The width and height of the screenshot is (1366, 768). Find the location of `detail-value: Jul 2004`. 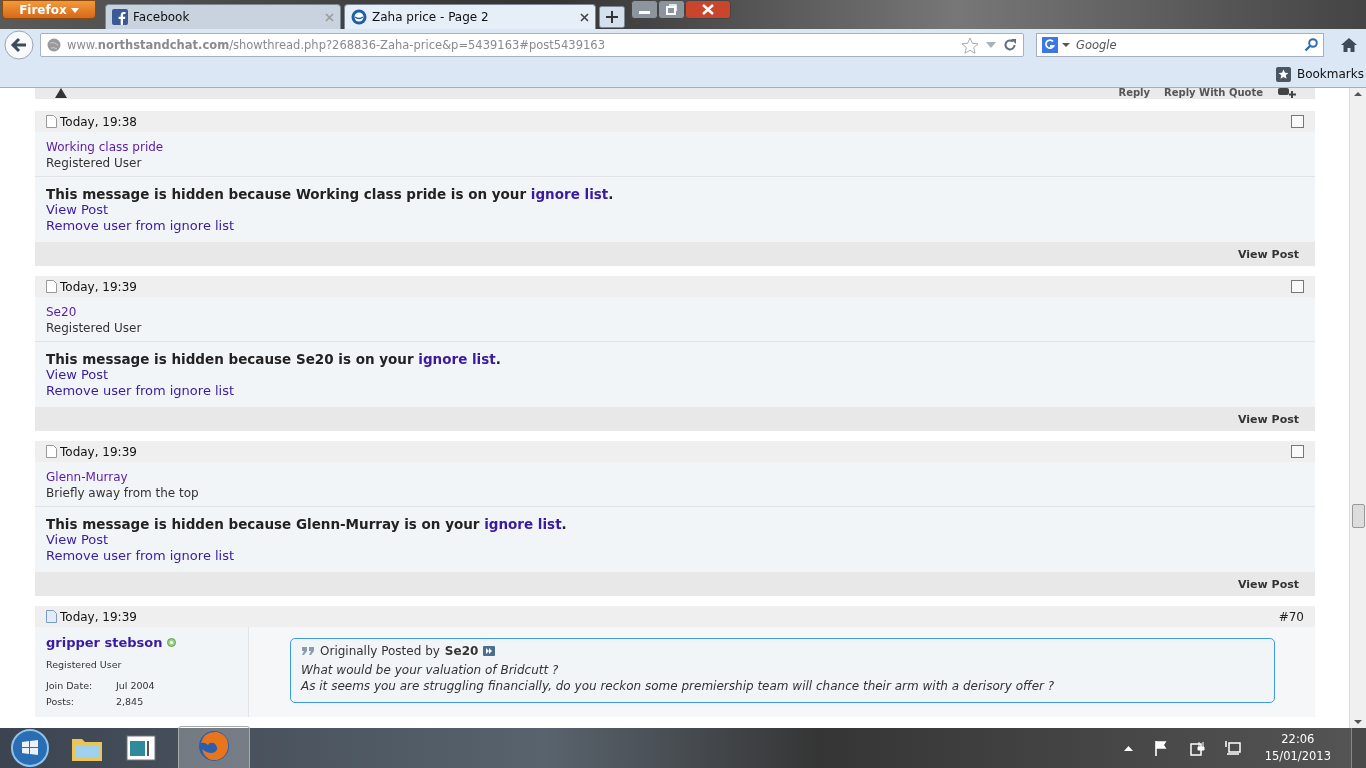

detail-value: Jul 2004 is located at coordinates (135, 686).